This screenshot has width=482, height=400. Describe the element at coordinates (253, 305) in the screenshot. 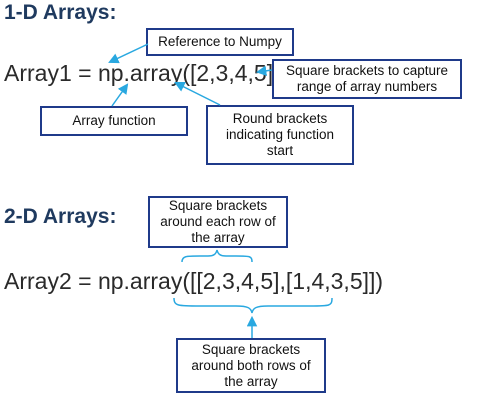

I see `brace-both-rows` at that location.